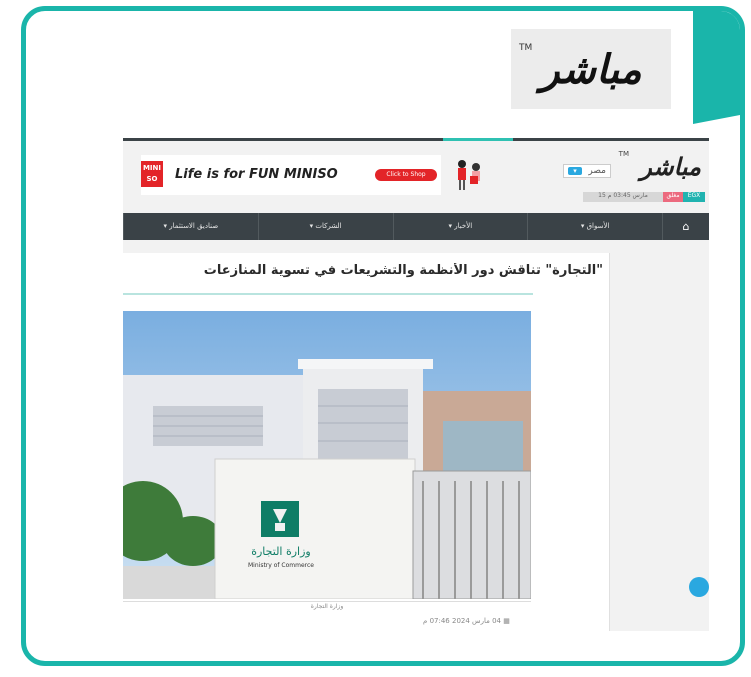 The image size is (751, 677). Describe the element at coordinates (256, 174) in the screenshot. I see `ad-tagline: Life is for FUN MINISO` at that location.